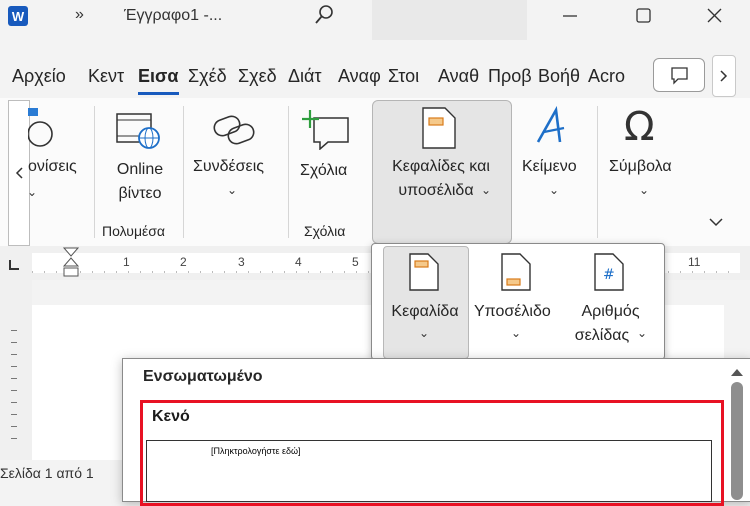  What do you see at coordinates (610, 76) in the screenshot?
I see `tab-acrobat: Acro` at bounding box center [610, 76].